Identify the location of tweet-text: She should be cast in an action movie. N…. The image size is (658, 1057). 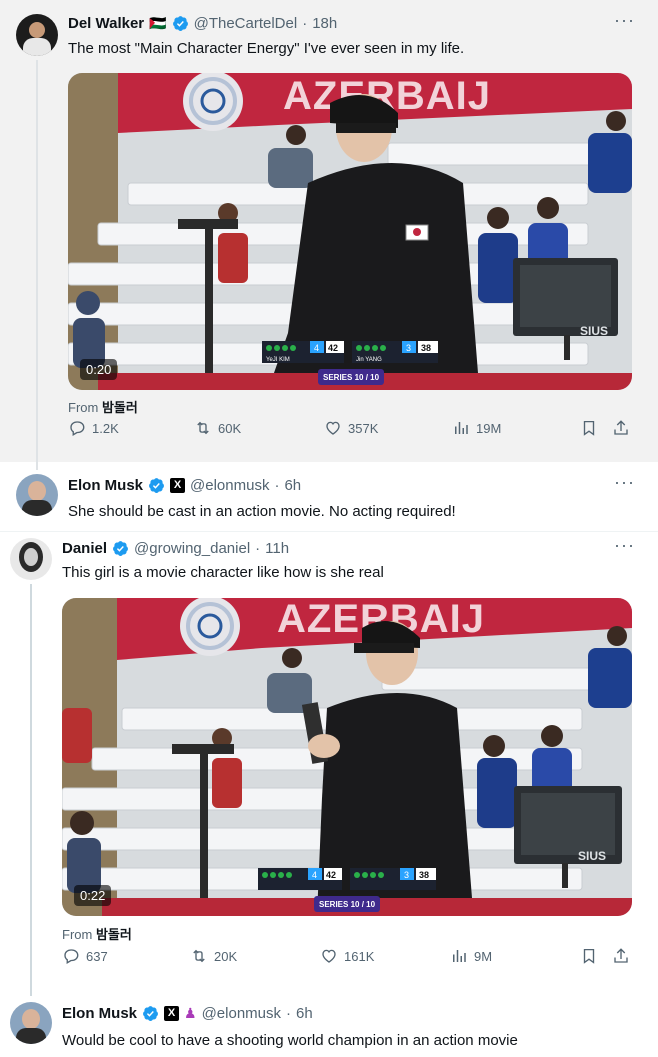
(262, 511).